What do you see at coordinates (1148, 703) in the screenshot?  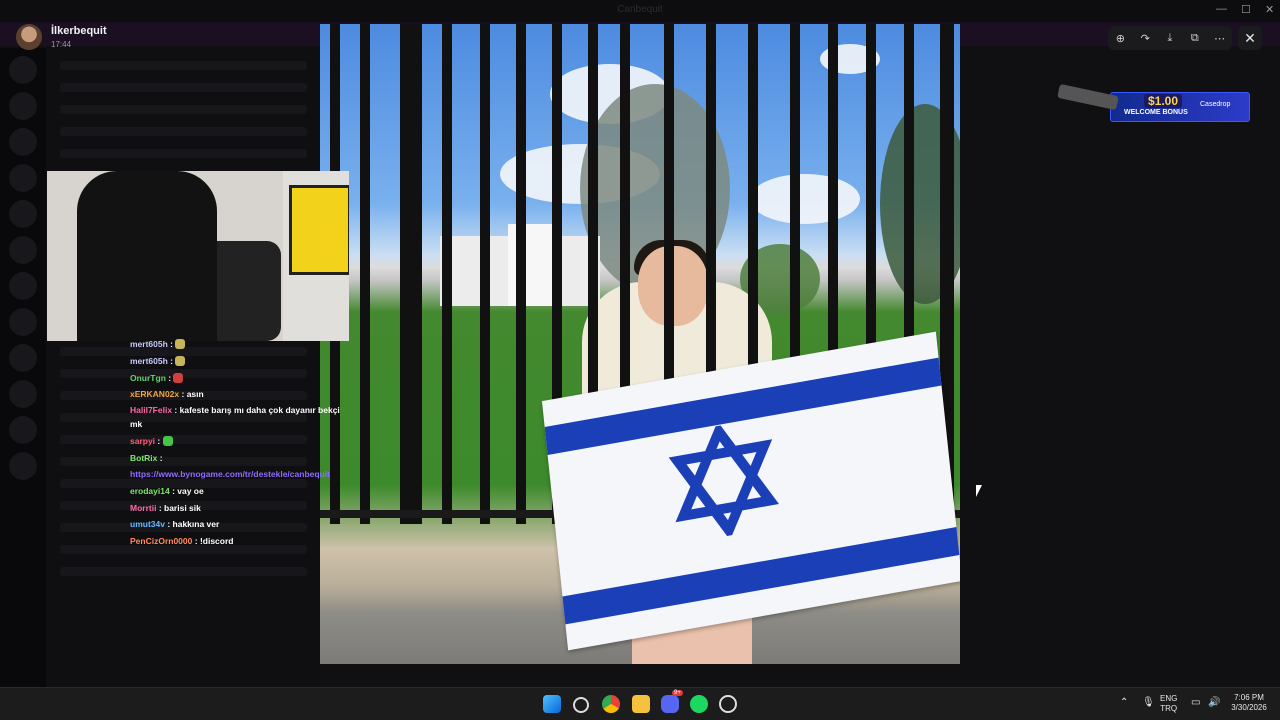 I see `microphone-icon: 🎙` at bounding box center [1148, 703].